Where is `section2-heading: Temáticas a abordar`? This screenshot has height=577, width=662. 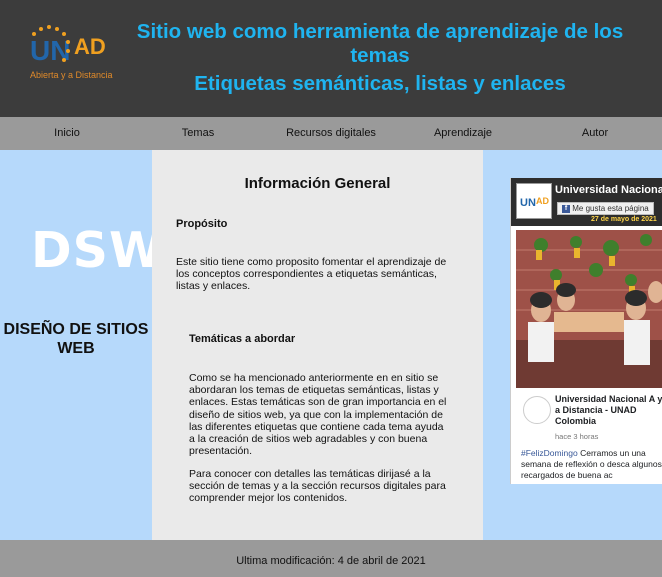 section2-heading: Temáticas a abordar is located at coordinates (242, 339).